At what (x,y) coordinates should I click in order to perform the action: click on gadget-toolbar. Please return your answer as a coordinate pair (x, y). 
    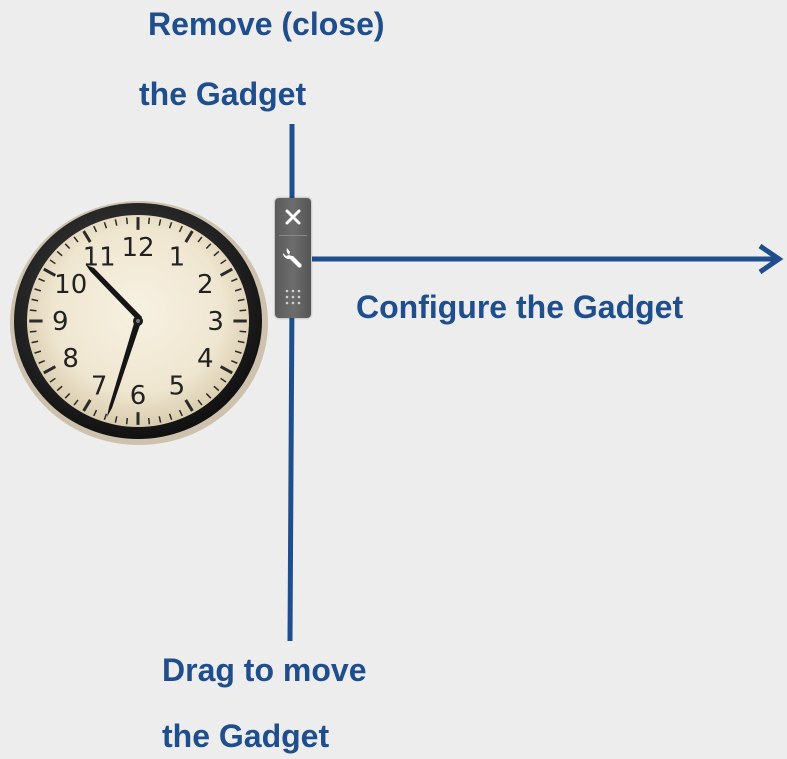
    Looking at the image, I should click on (293, 258).